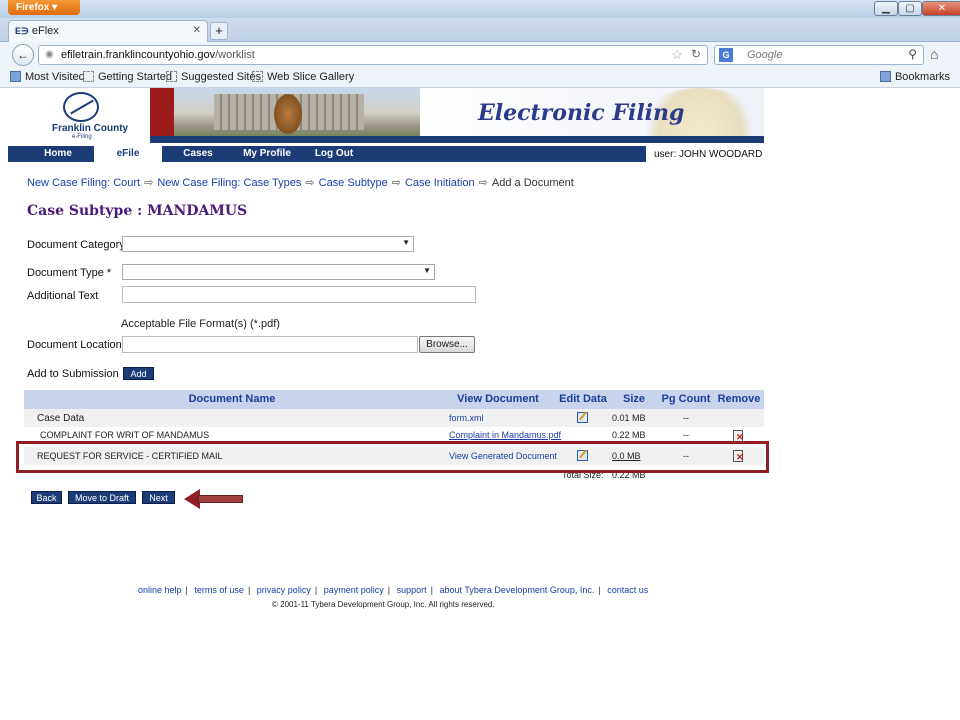 The width and height of the screenshot is (960, 720). What do you see at coordinates (440, 183) in the screenshot?
I see `breadcrumb-case-initiation: Case Initiation` at bounding box center [440, 183].